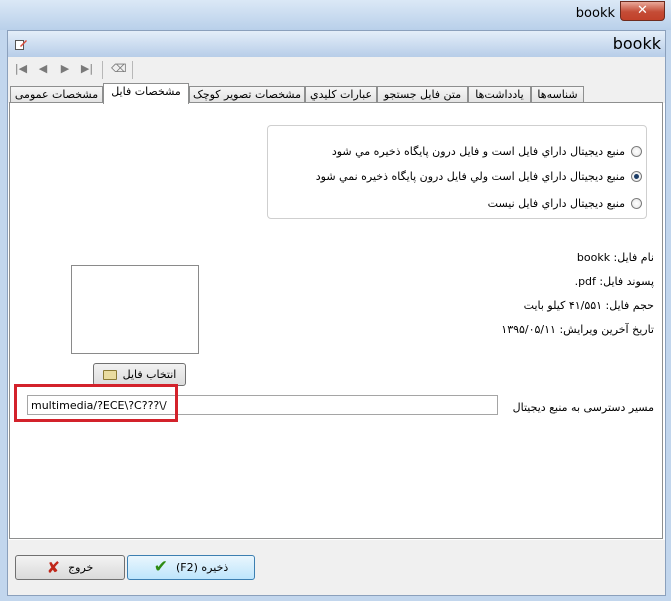 This screenshot has width=671, height=601. I want to click on last-edit-date-info: تاریخ آخرین ویرایش: ۱۳۹۵/۰۵/۱۱, so click(577, 329).